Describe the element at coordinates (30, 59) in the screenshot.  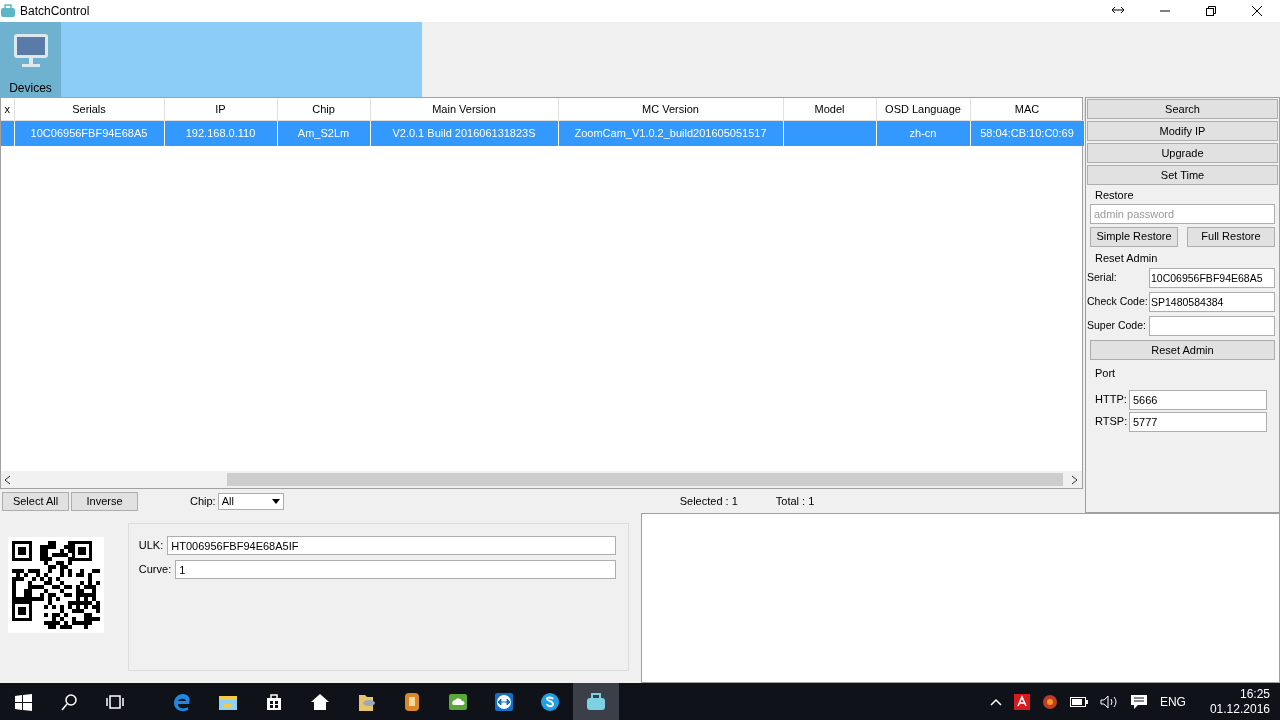
I see `ribbon-tab: Devices` at that location.